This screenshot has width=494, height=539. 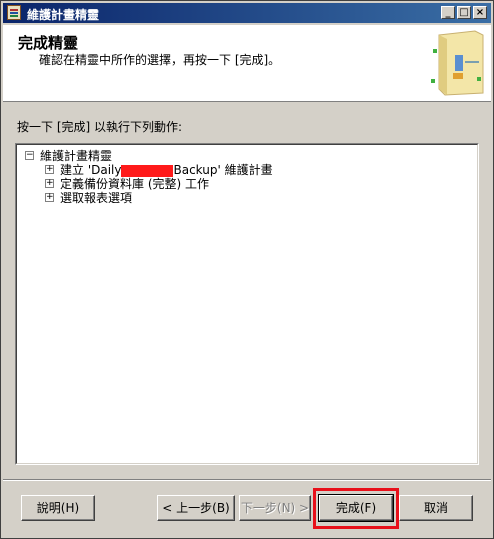 I want to click on title-bar: 維護計畫精靈 _ □ ×, so click(x=247, y=13).